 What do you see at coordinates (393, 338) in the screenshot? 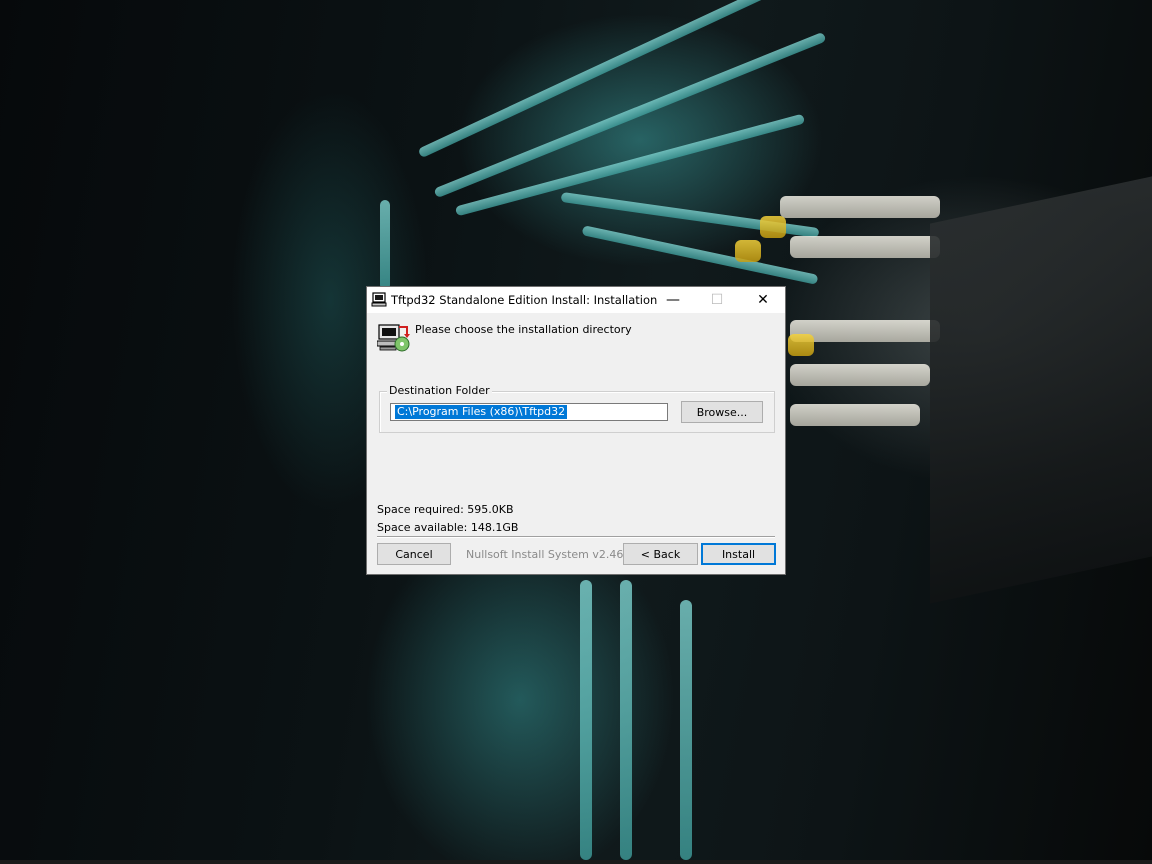
I see `installer-computer-icon` at bounding box center [393, 338].